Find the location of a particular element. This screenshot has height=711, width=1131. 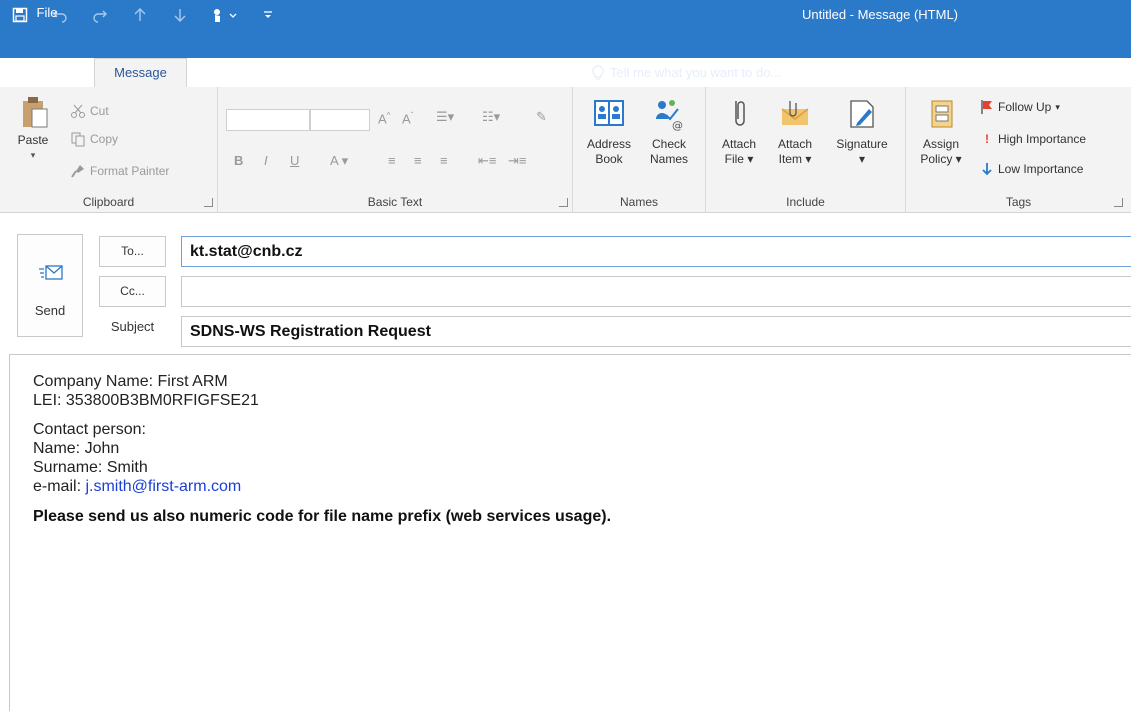

align-right-icon: ≡ is located at coordinates (444, 160).